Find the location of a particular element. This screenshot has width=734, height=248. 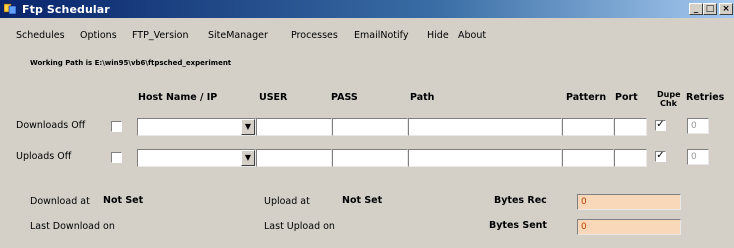

uploads-user-input is located at coordinates (294, 158).